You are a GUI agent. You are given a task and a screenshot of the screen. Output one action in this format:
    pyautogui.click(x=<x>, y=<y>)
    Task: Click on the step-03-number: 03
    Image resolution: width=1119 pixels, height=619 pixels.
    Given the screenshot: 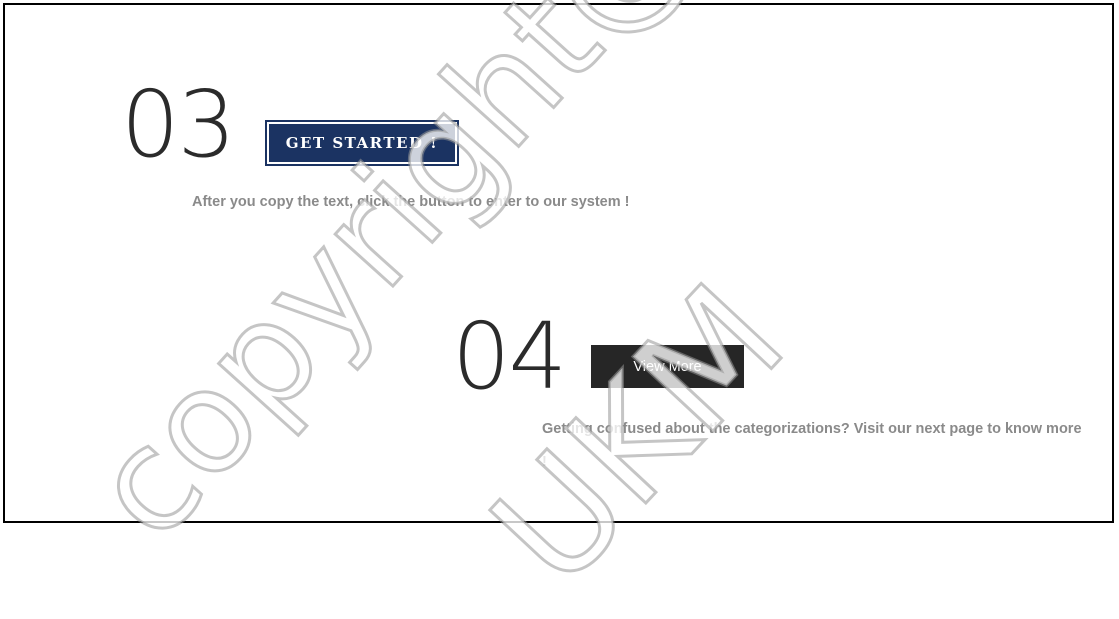 What is the action you would take?
    pyautogui.click(x=178, y=124)
    